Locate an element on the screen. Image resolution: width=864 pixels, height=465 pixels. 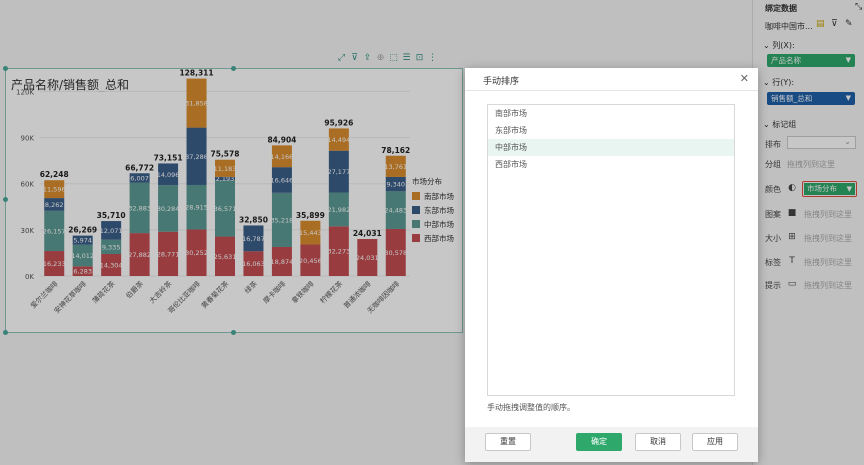
divider is located at coordinates (611, 90).